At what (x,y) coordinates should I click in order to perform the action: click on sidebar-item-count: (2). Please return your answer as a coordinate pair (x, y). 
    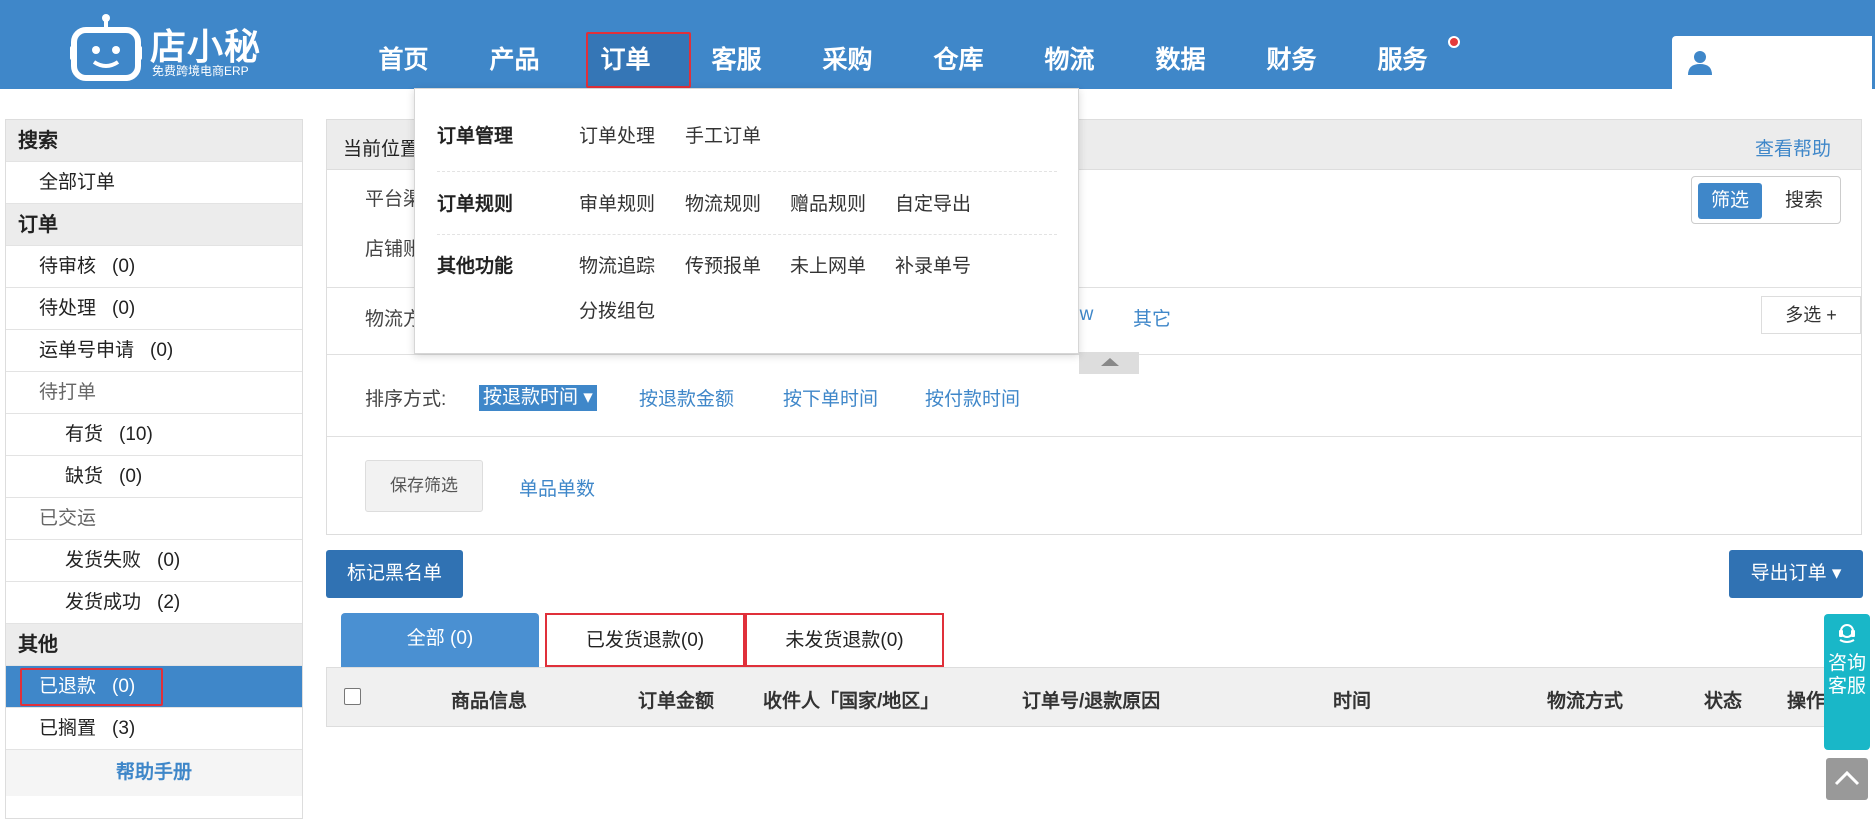
    Looking at the image, I should click on (169, 602).